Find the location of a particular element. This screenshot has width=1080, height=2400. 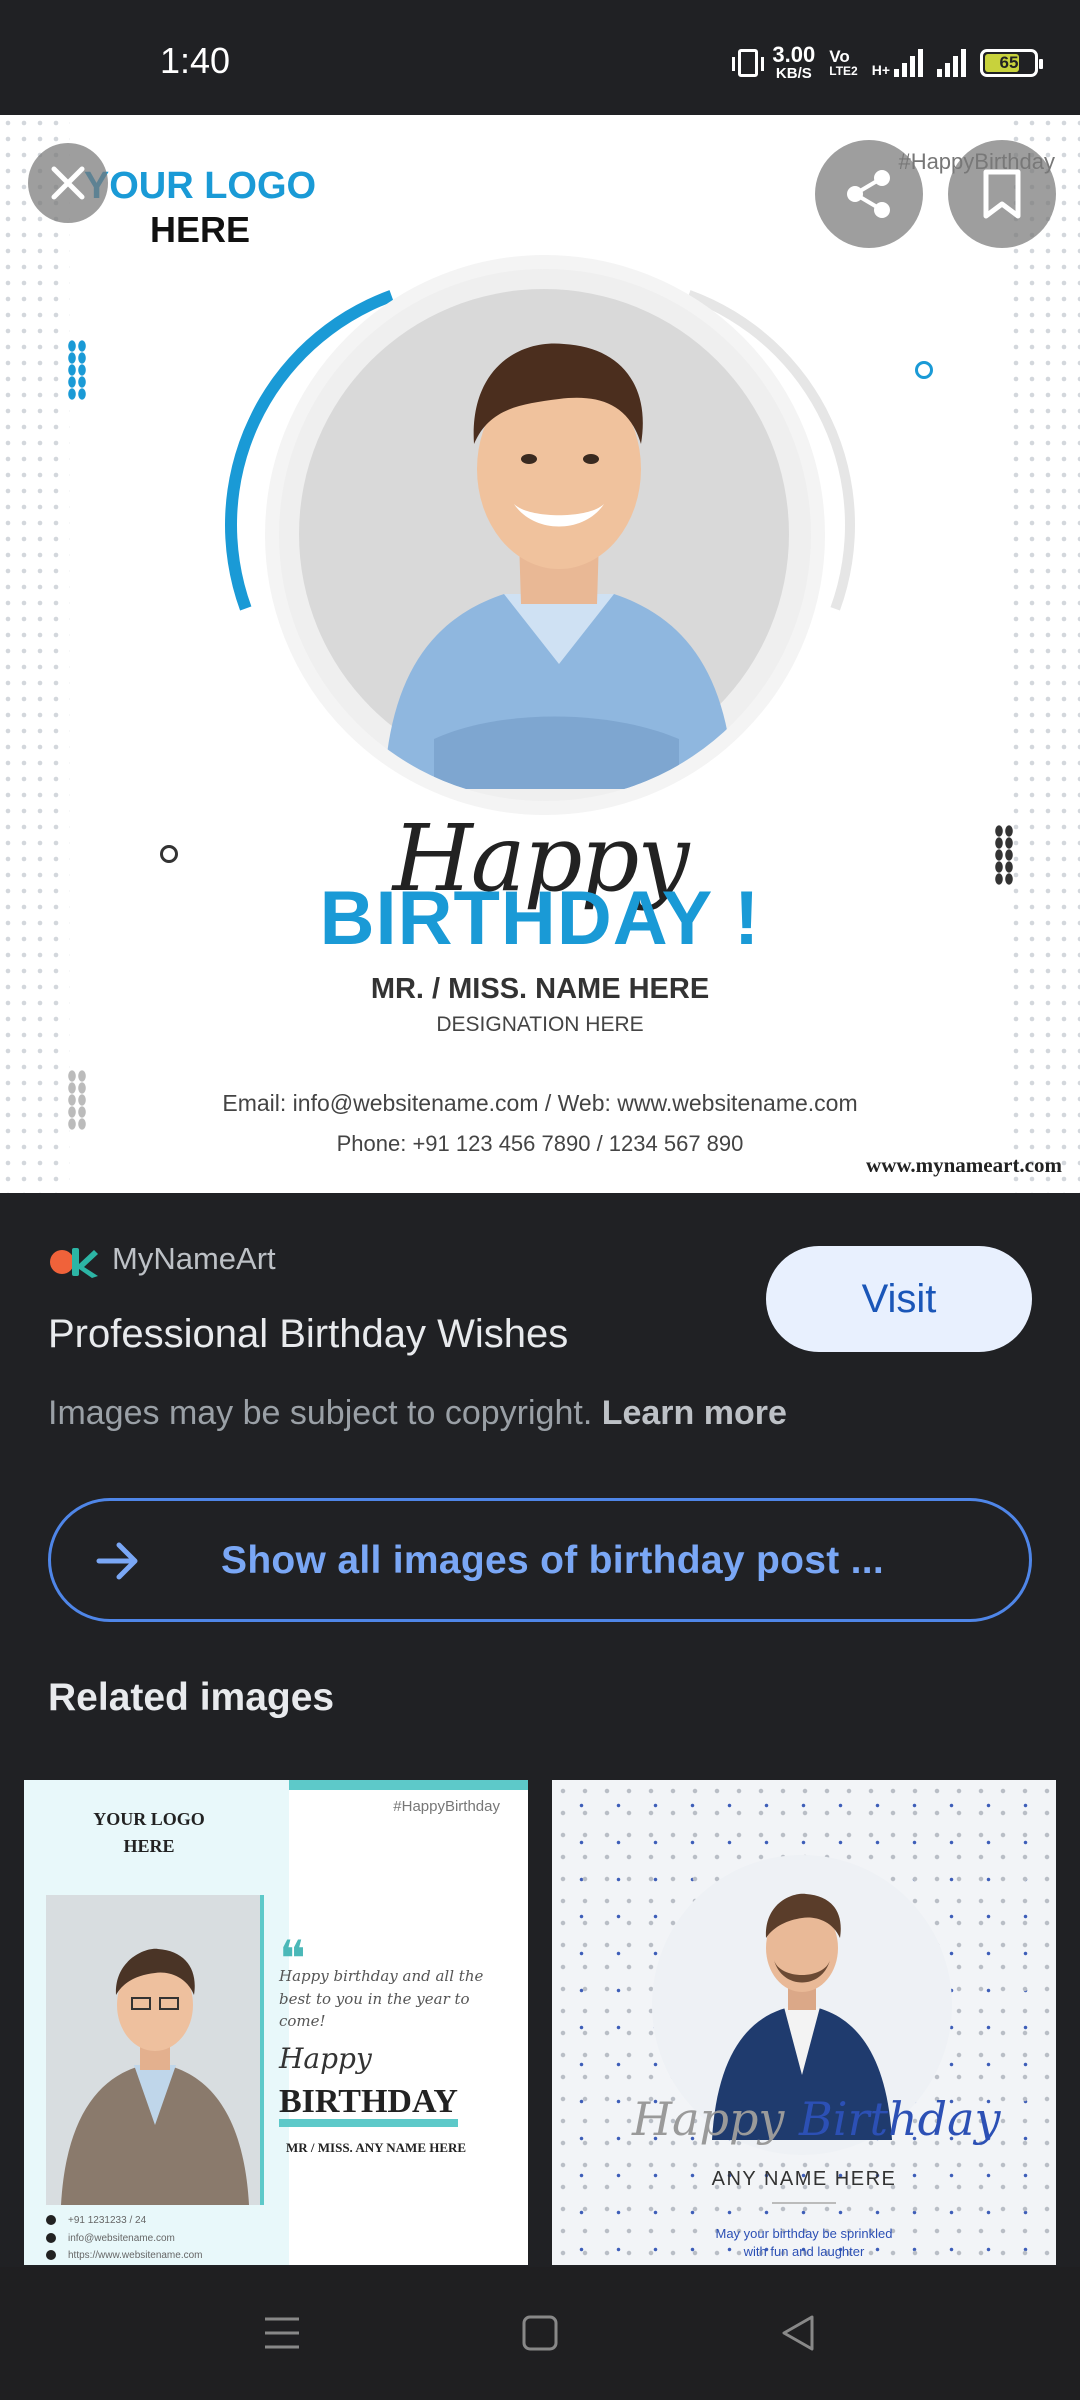

thumb-web: https://www.websitename.com is located at coordinates (135, 2255).